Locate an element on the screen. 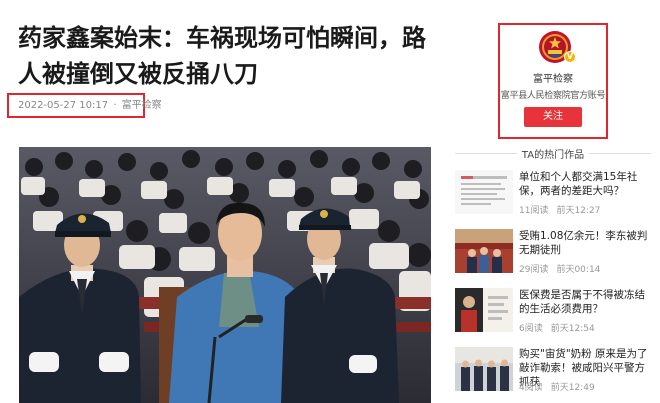  publish-time: 前天00:14 is located at coordinates (578, 270).